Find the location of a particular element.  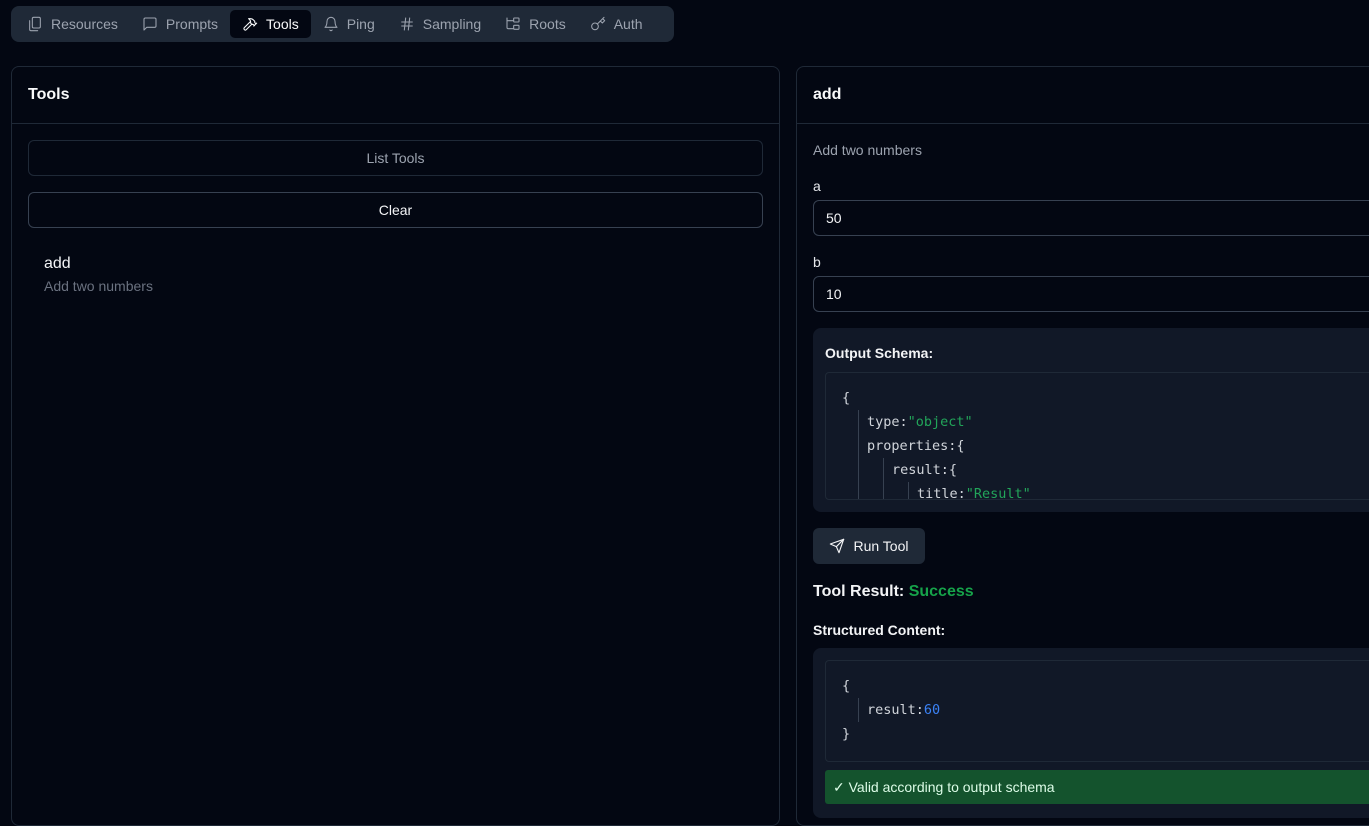

folder-tree-icon is located at coordinates (513, 24).